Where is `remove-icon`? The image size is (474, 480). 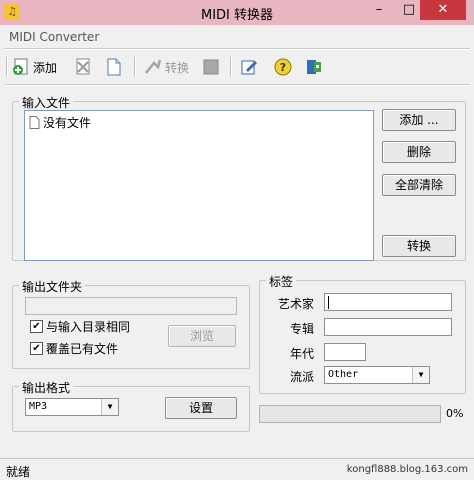
remove-icon is located at coordinates (83, 67).